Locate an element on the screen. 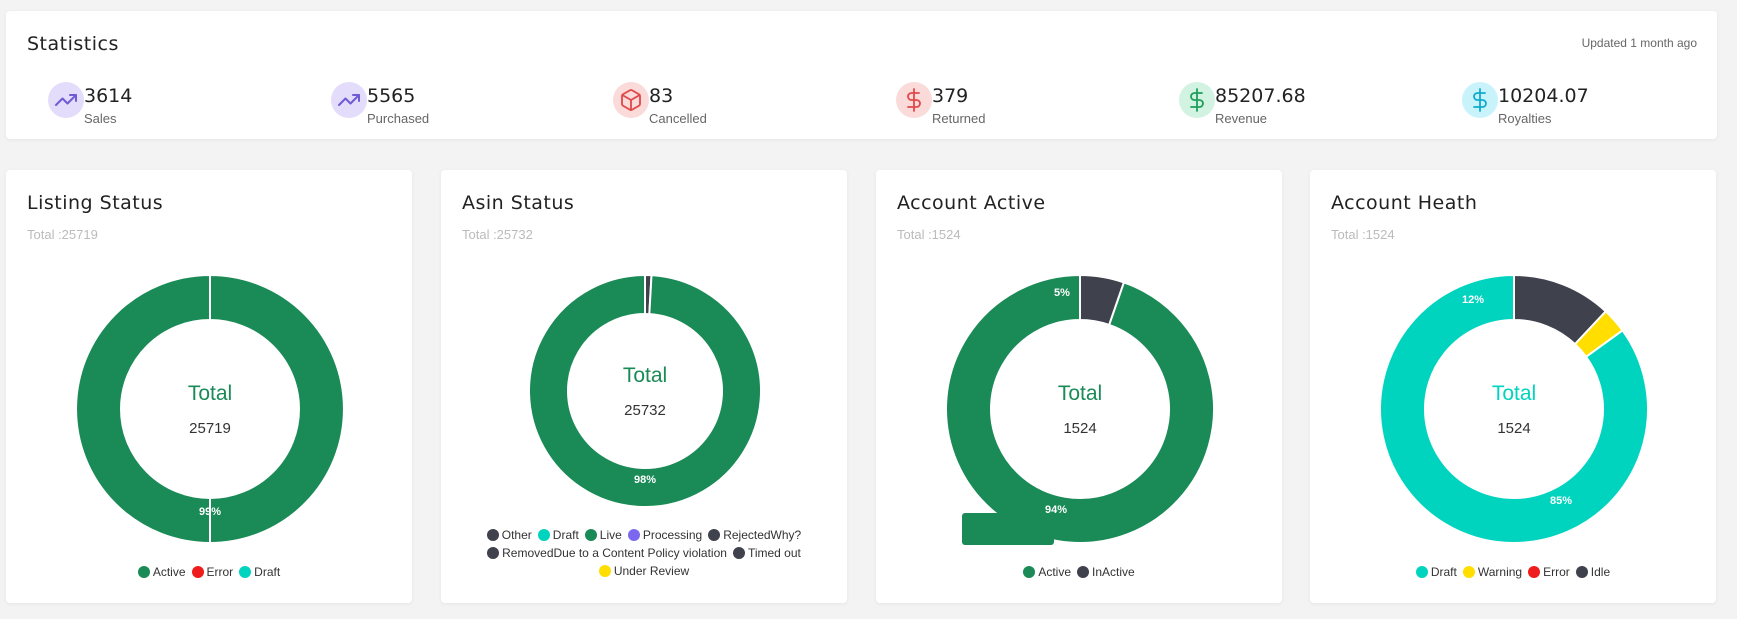 Image resolution: width=1737 pixels, height=619 pixels. account-active-donut: Total15245%94% is located at coordinates (1080, 408).